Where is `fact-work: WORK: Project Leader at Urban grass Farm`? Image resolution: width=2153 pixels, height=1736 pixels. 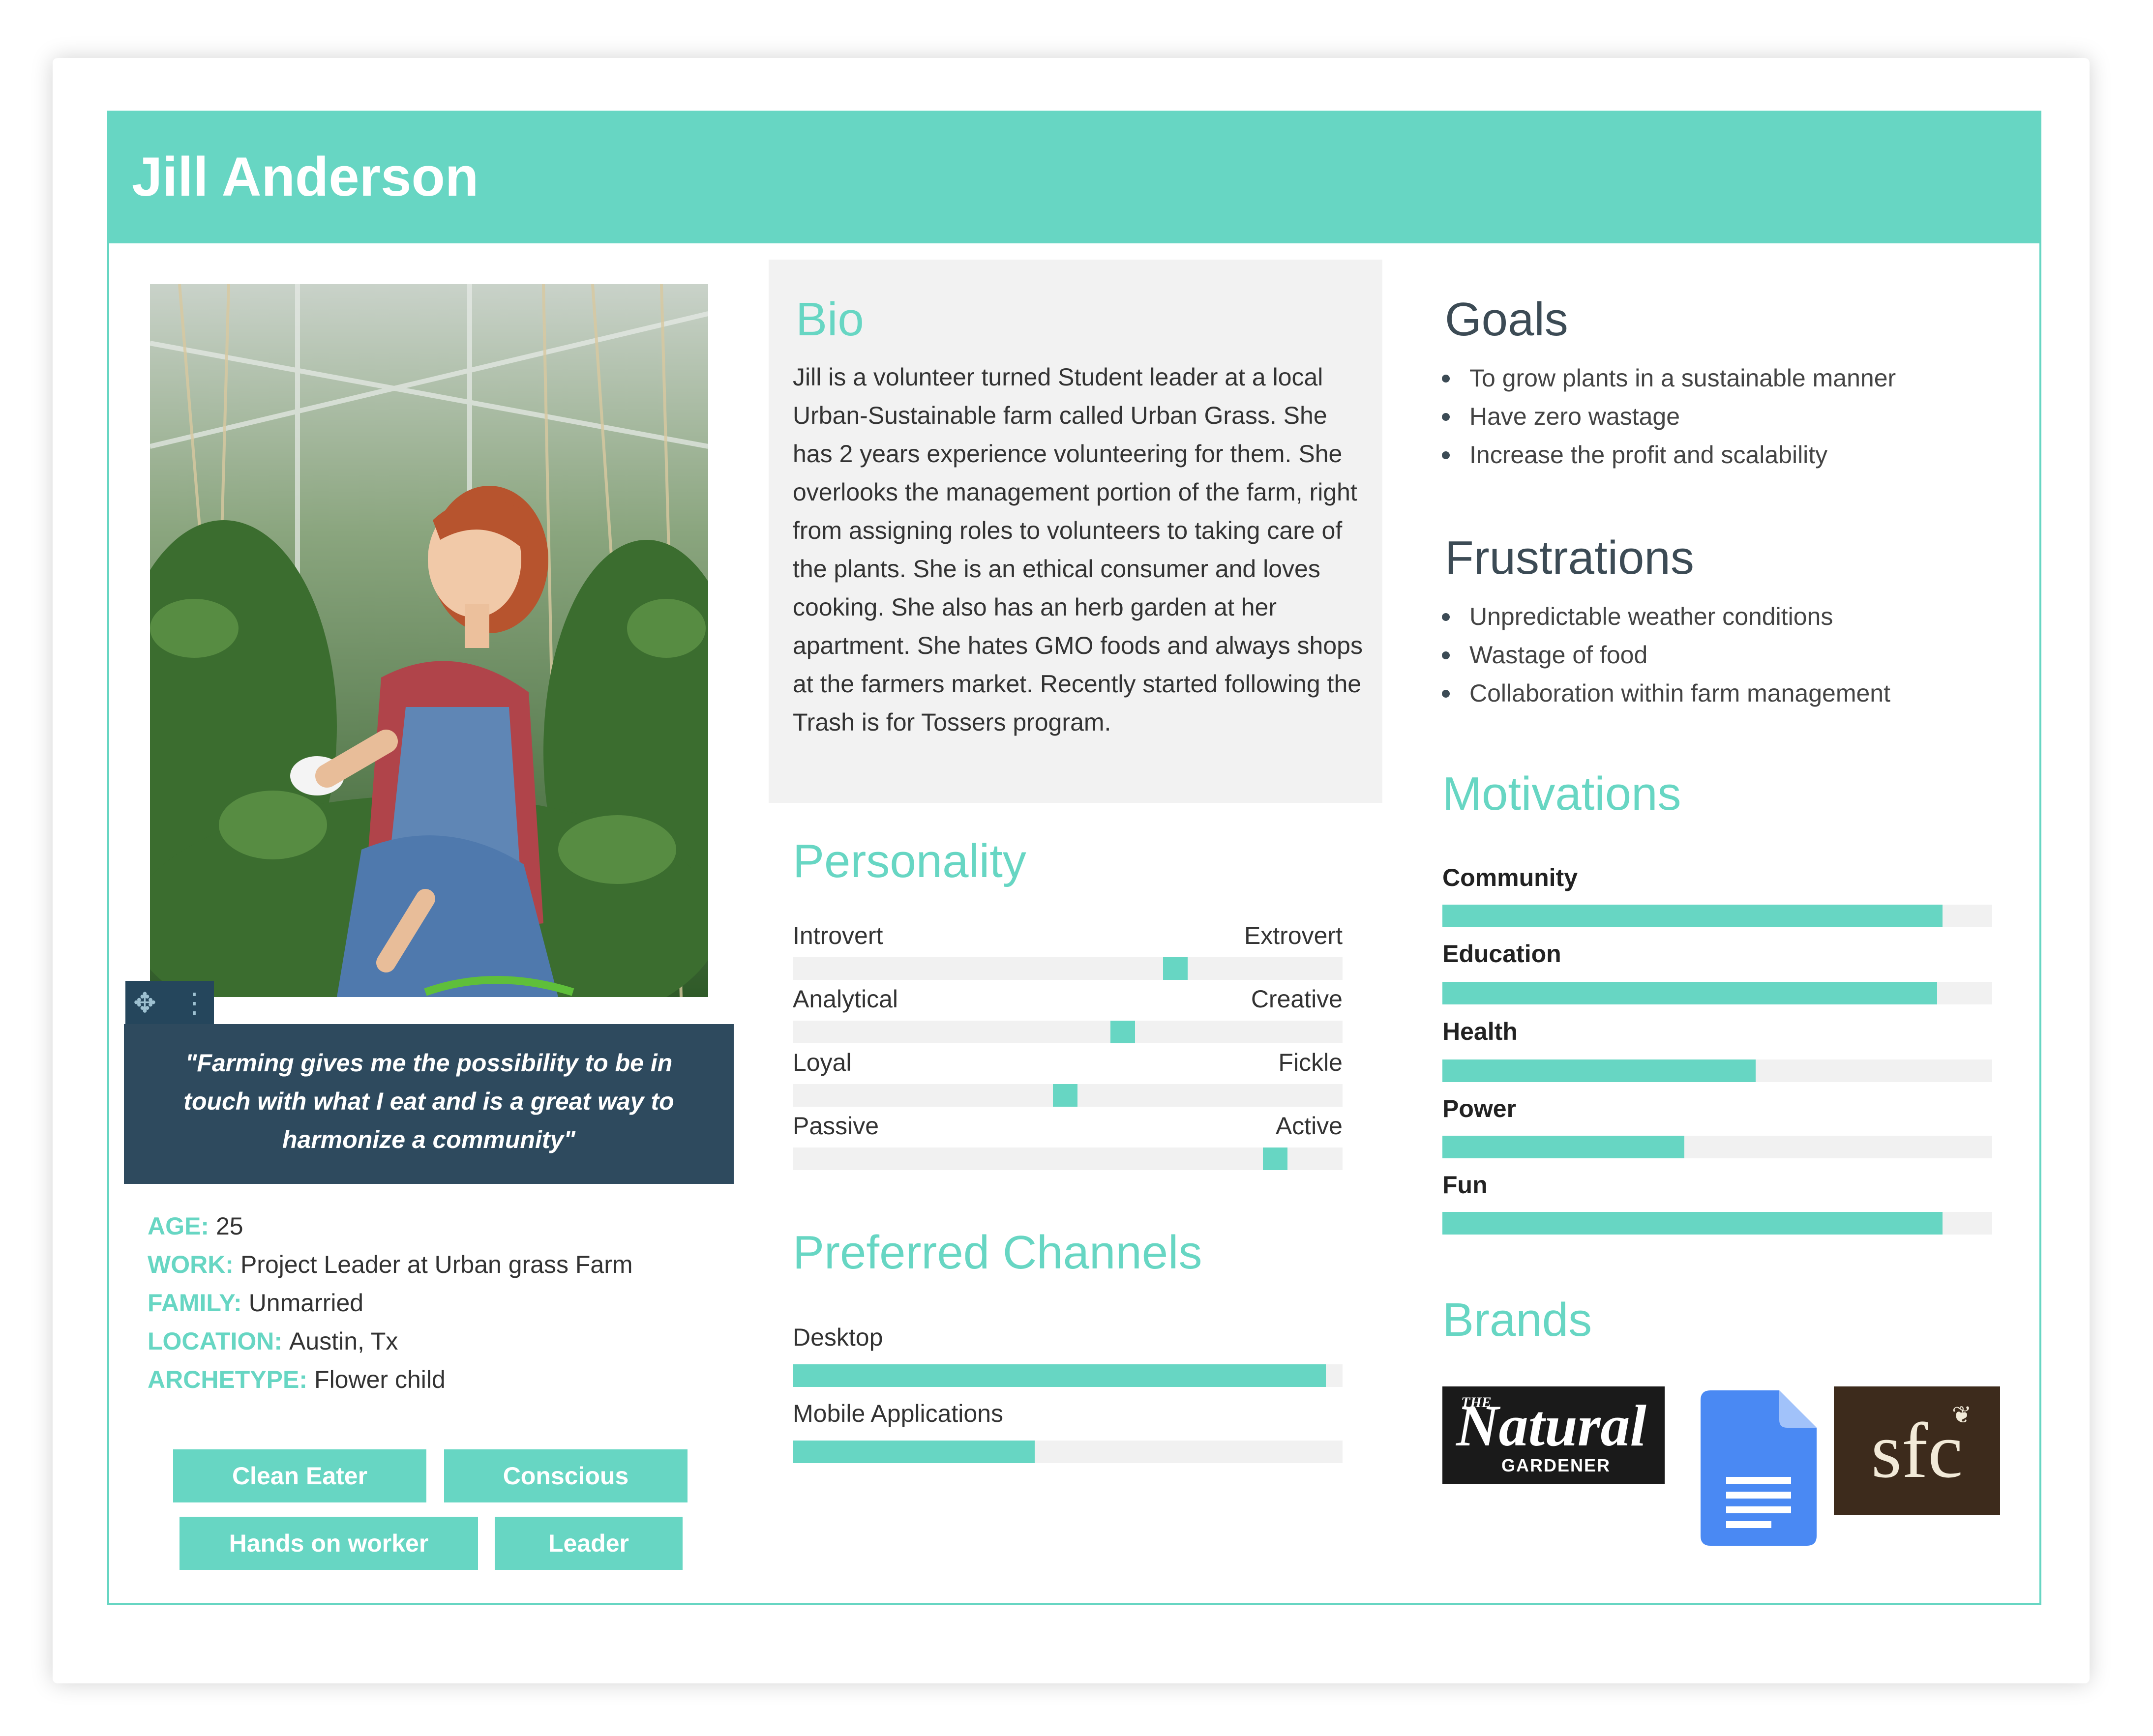
fact-work: WORK: Project Leader at Urban grass Farm is located at coordinates (430, 1264).